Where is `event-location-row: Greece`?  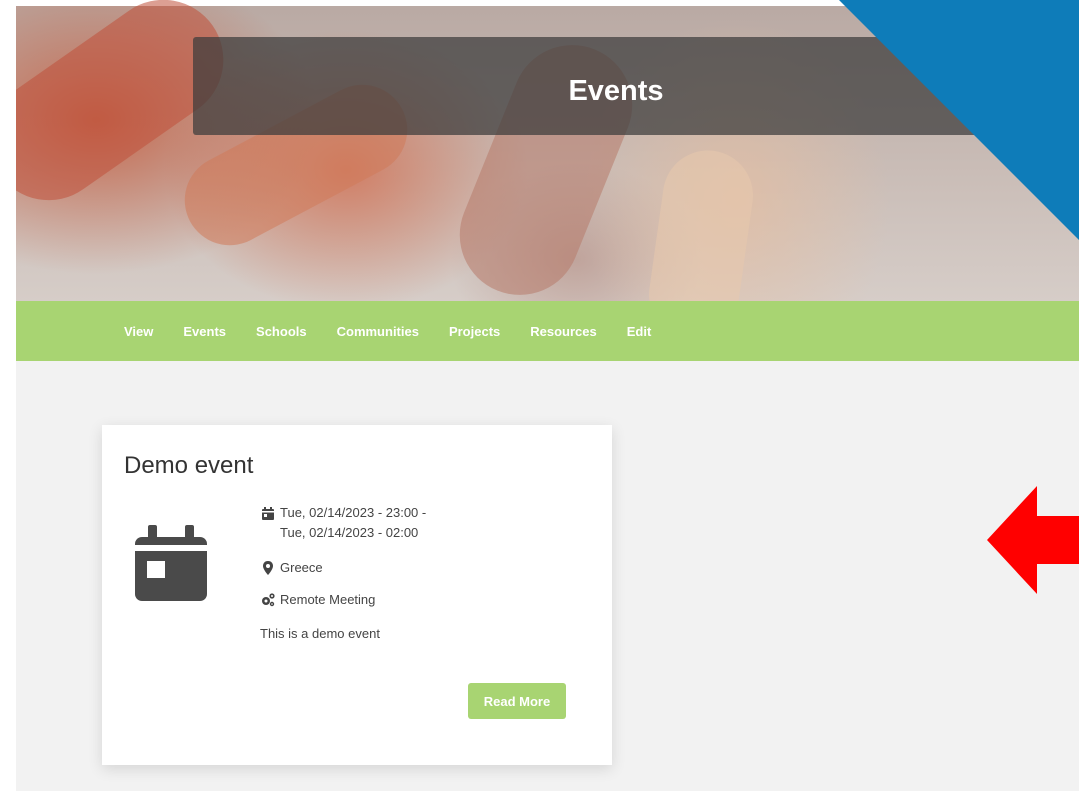 event-location-row: Greece is located at coordinates (420, 568).